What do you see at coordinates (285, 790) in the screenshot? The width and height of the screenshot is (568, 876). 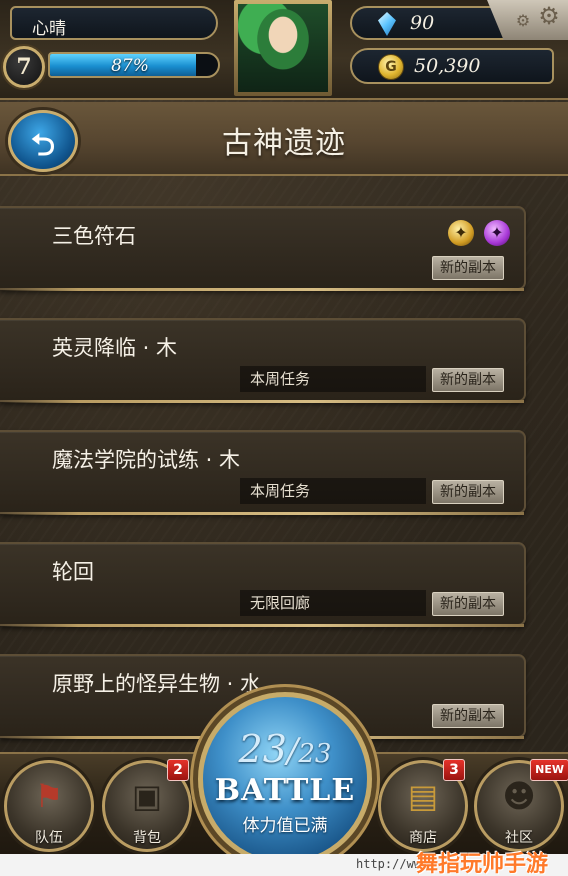 I see `battle-label: BATTLE` at bounding box center [285, 790].